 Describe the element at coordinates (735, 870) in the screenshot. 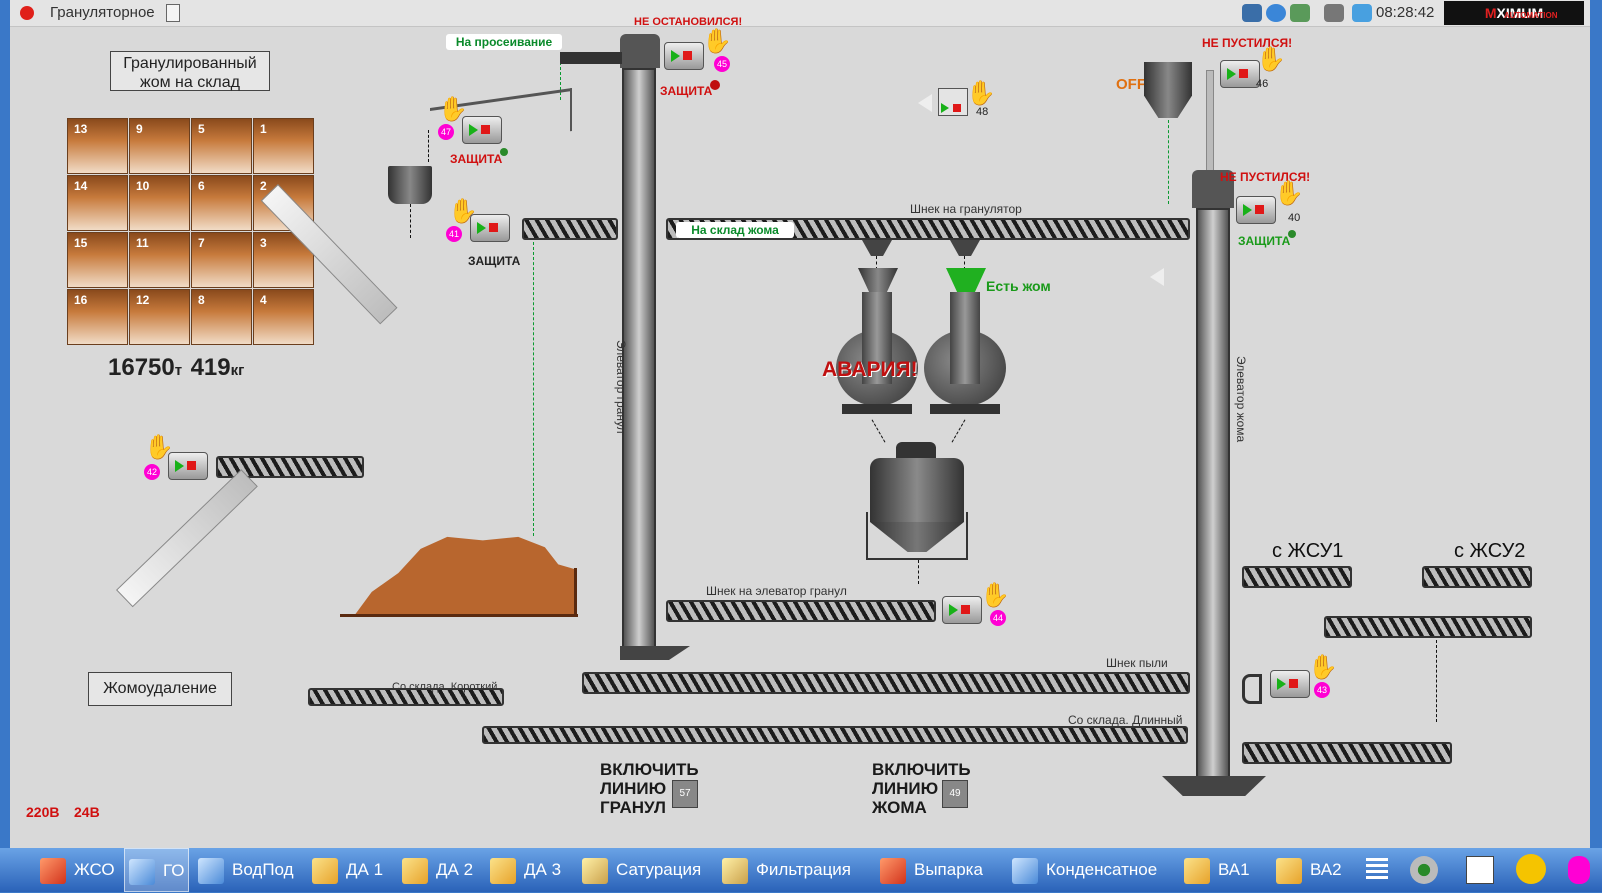

I see `filtration-icon` at that location.